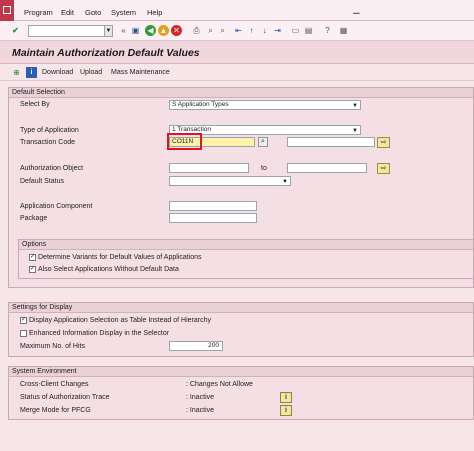  Describe the element at coordinates (135, 30) in the screenshot. I see `save-icon: ▣` at that location.